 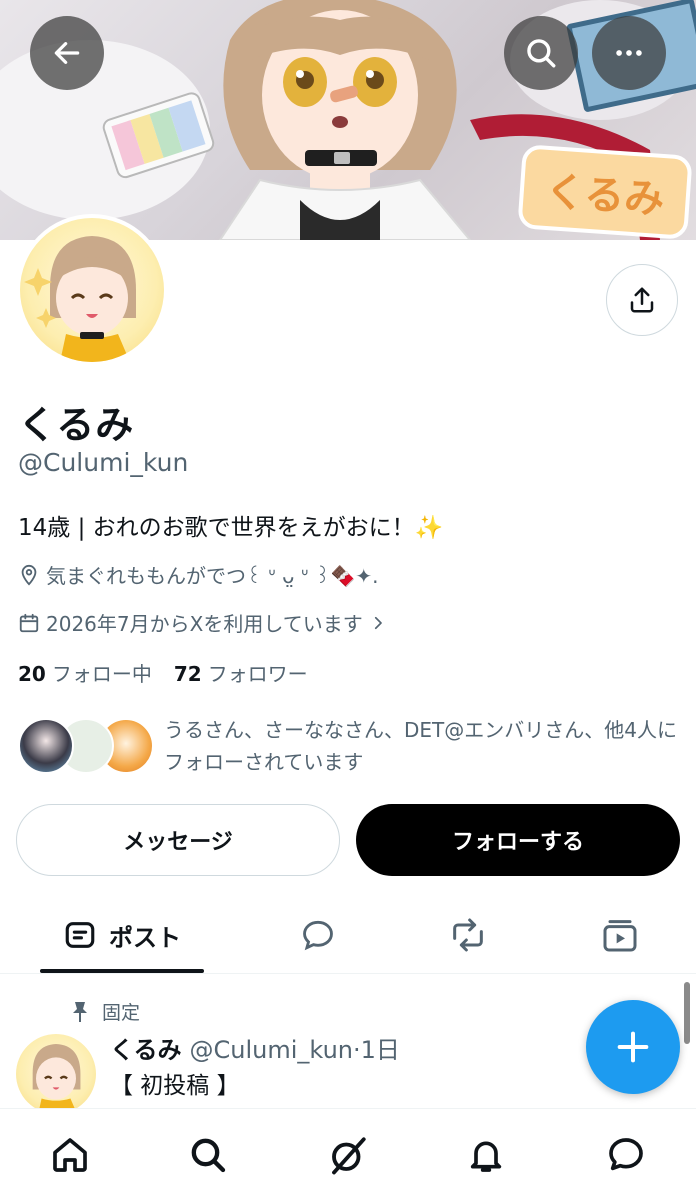 What do you see at coordinates (80, 1011) in the screenshot?
I see `pin-icon` at bounding box center [80, 1011].